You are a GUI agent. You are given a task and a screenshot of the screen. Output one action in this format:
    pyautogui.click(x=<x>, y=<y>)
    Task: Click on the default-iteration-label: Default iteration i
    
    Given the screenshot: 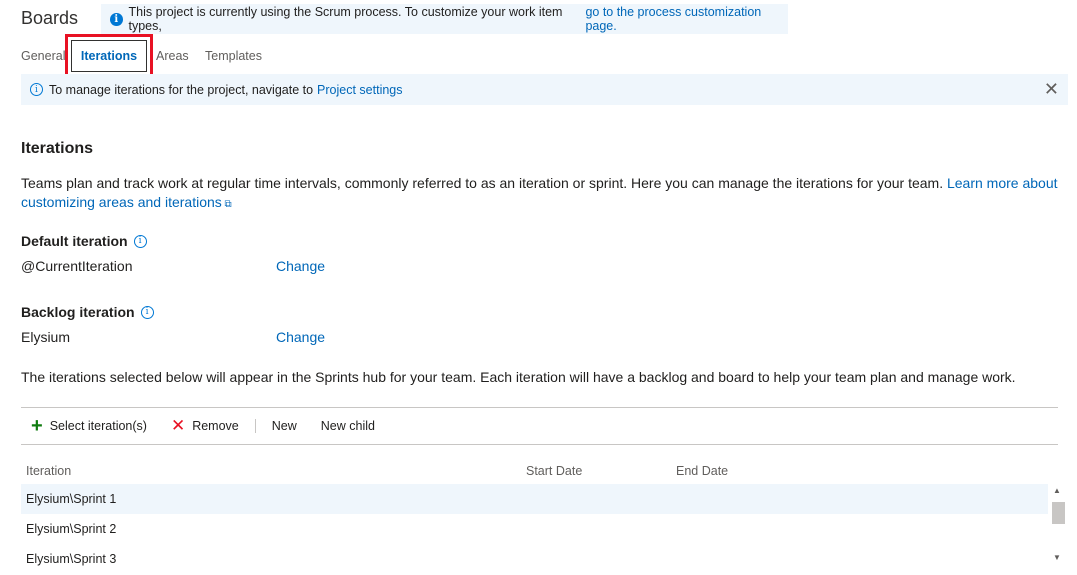 What is the action you would take?
    pyautogui.click(x=84, y=241)
    